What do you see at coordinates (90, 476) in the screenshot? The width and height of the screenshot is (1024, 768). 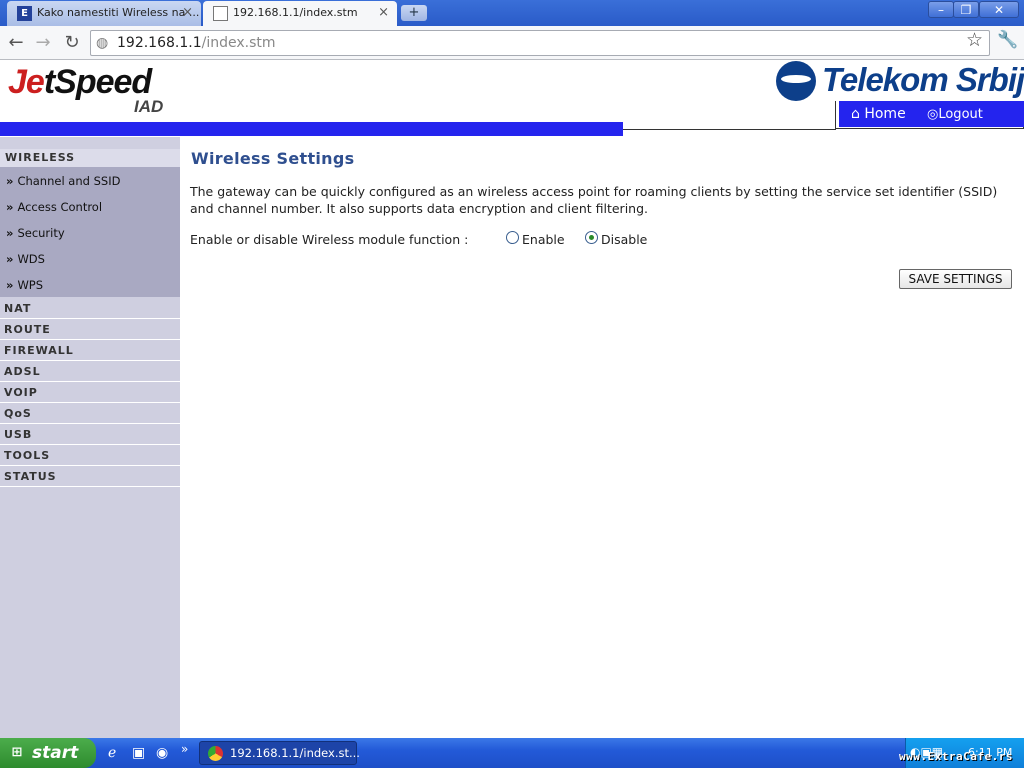 I see `sidebar-item-status: STATUS` at bounding box center [90, 476].